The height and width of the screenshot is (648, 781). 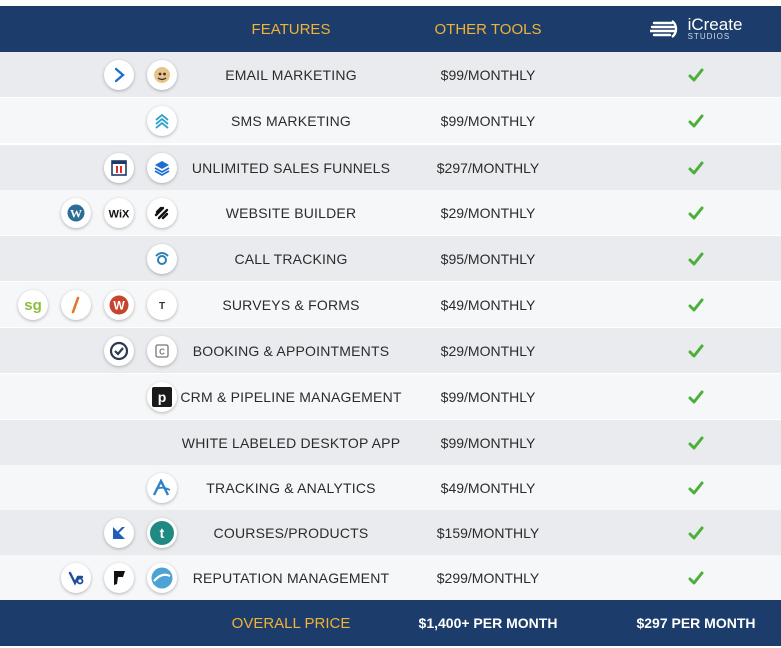 I want to click on table-header: FEATURES OTHER TOOLS iCreate STUDIOS, so click(x=390, y=29).